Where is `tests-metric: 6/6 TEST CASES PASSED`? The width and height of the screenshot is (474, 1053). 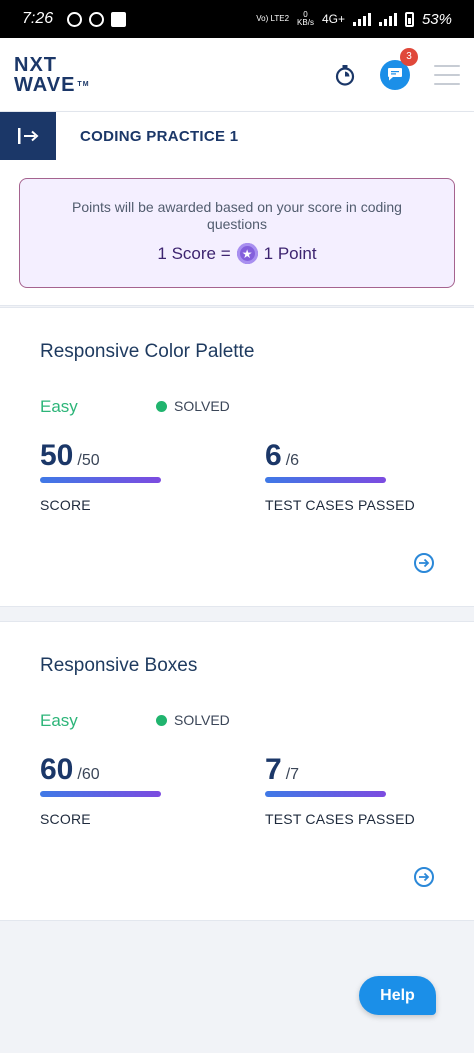
tests-metric: 6/6 TEST CASES PASSED is located at coordinates (340, 476).